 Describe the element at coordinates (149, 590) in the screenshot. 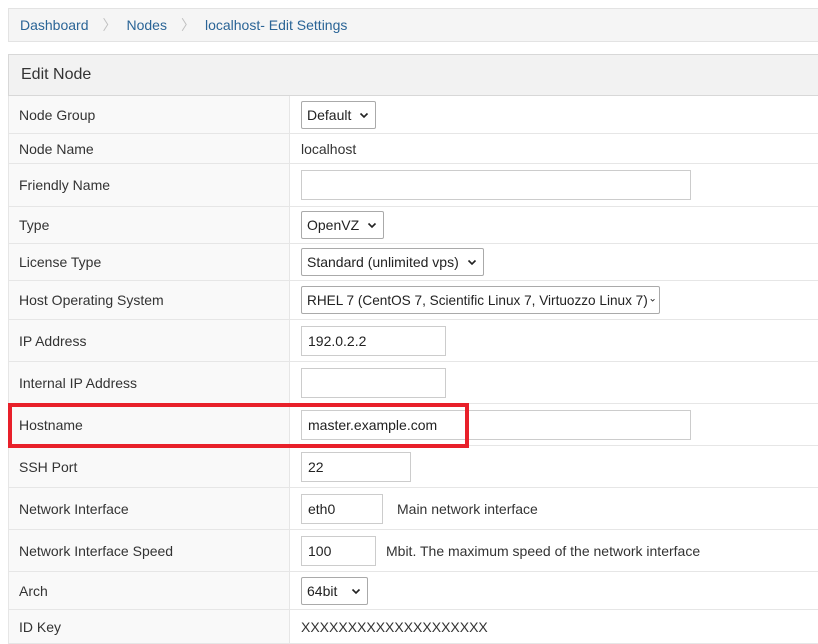

I see `arch-label: Arch` at that location.